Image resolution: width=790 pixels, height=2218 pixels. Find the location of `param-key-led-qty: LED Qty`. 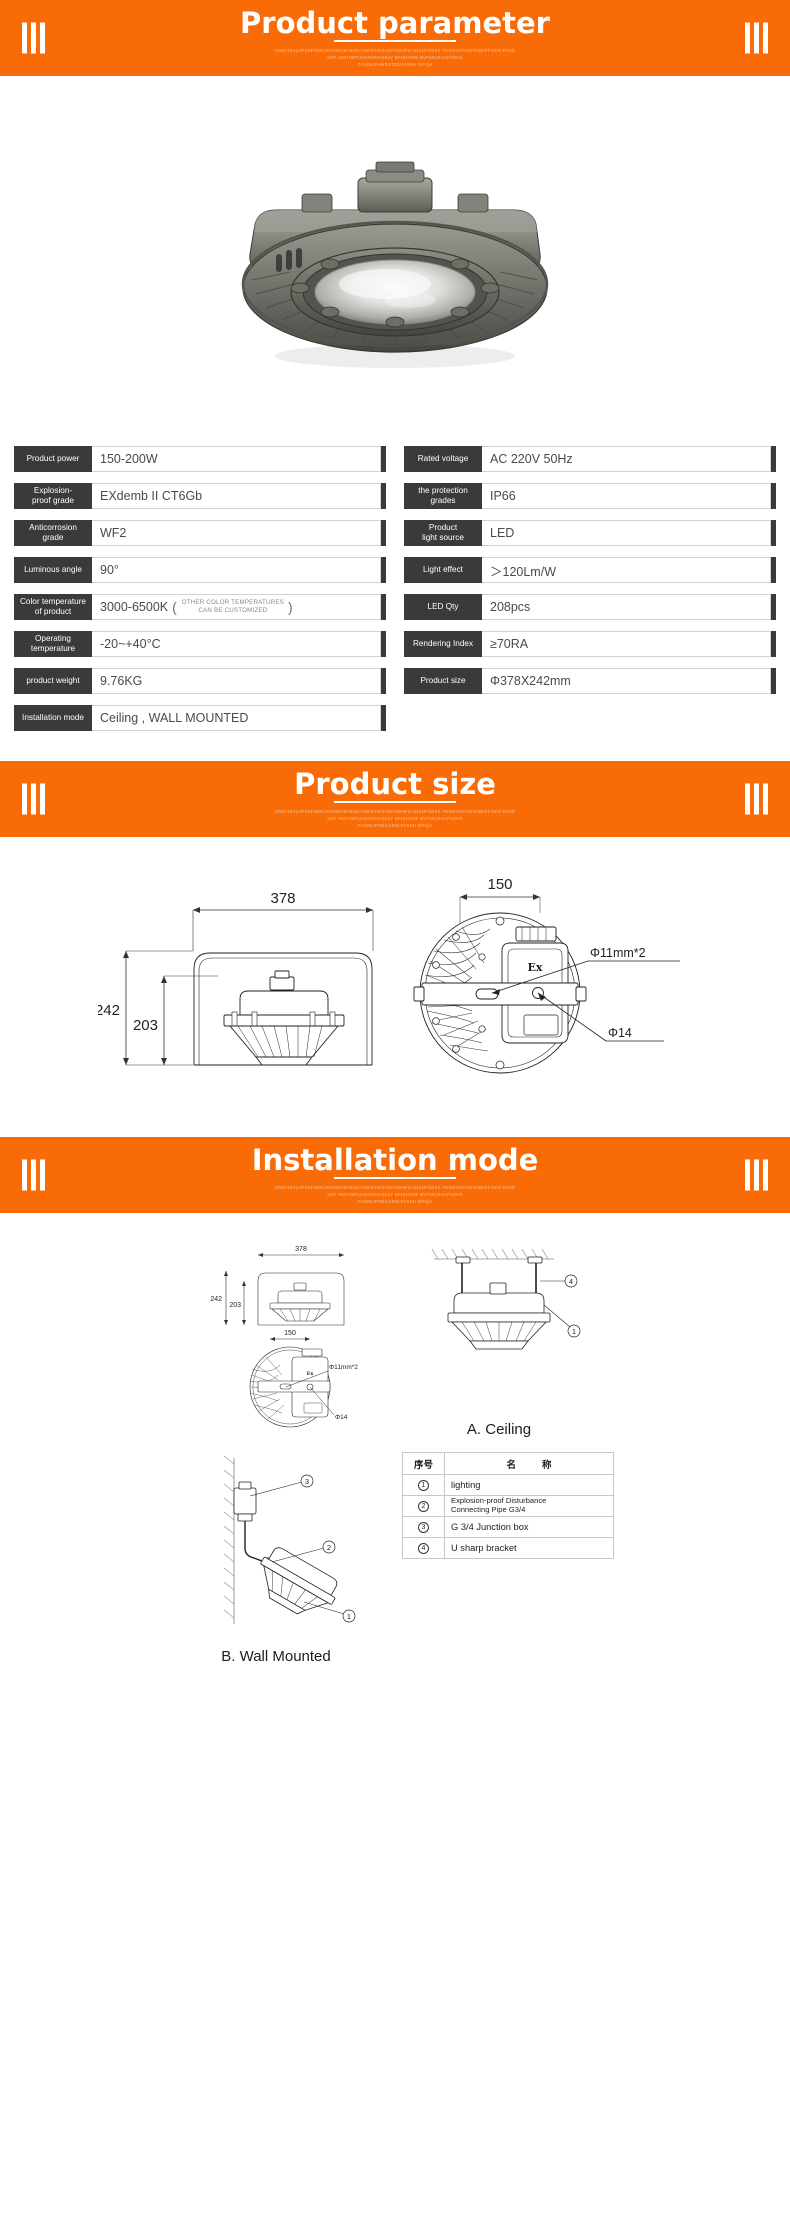

param-key-led-qty: LED Qty is located at coordinates (443, 607).